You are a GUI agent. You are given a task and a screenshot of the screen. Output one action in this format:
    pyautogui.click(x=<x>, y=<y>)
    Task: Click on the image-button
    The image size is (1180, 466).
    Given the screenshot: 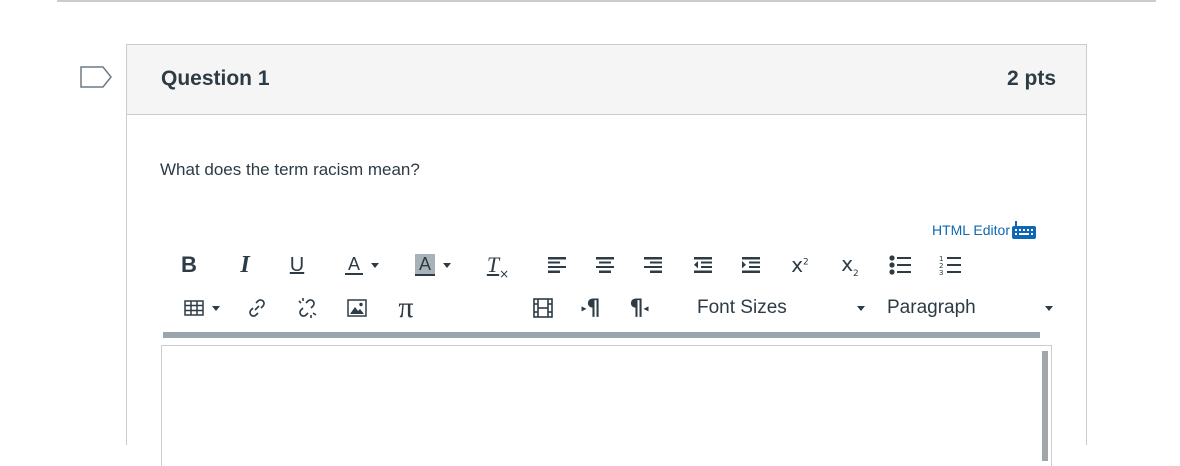 What is the action you would take?
    pyautogui.click(x=357, y=308)
    